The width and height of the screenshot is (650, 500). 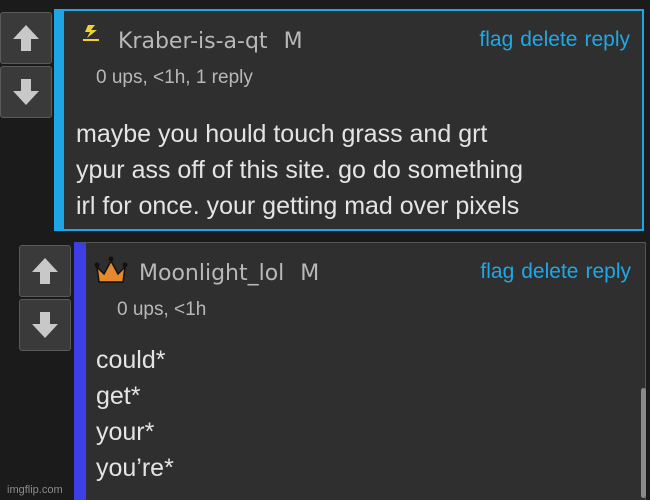 I want to click on comment-line: get*, so click(x=118, y=396).